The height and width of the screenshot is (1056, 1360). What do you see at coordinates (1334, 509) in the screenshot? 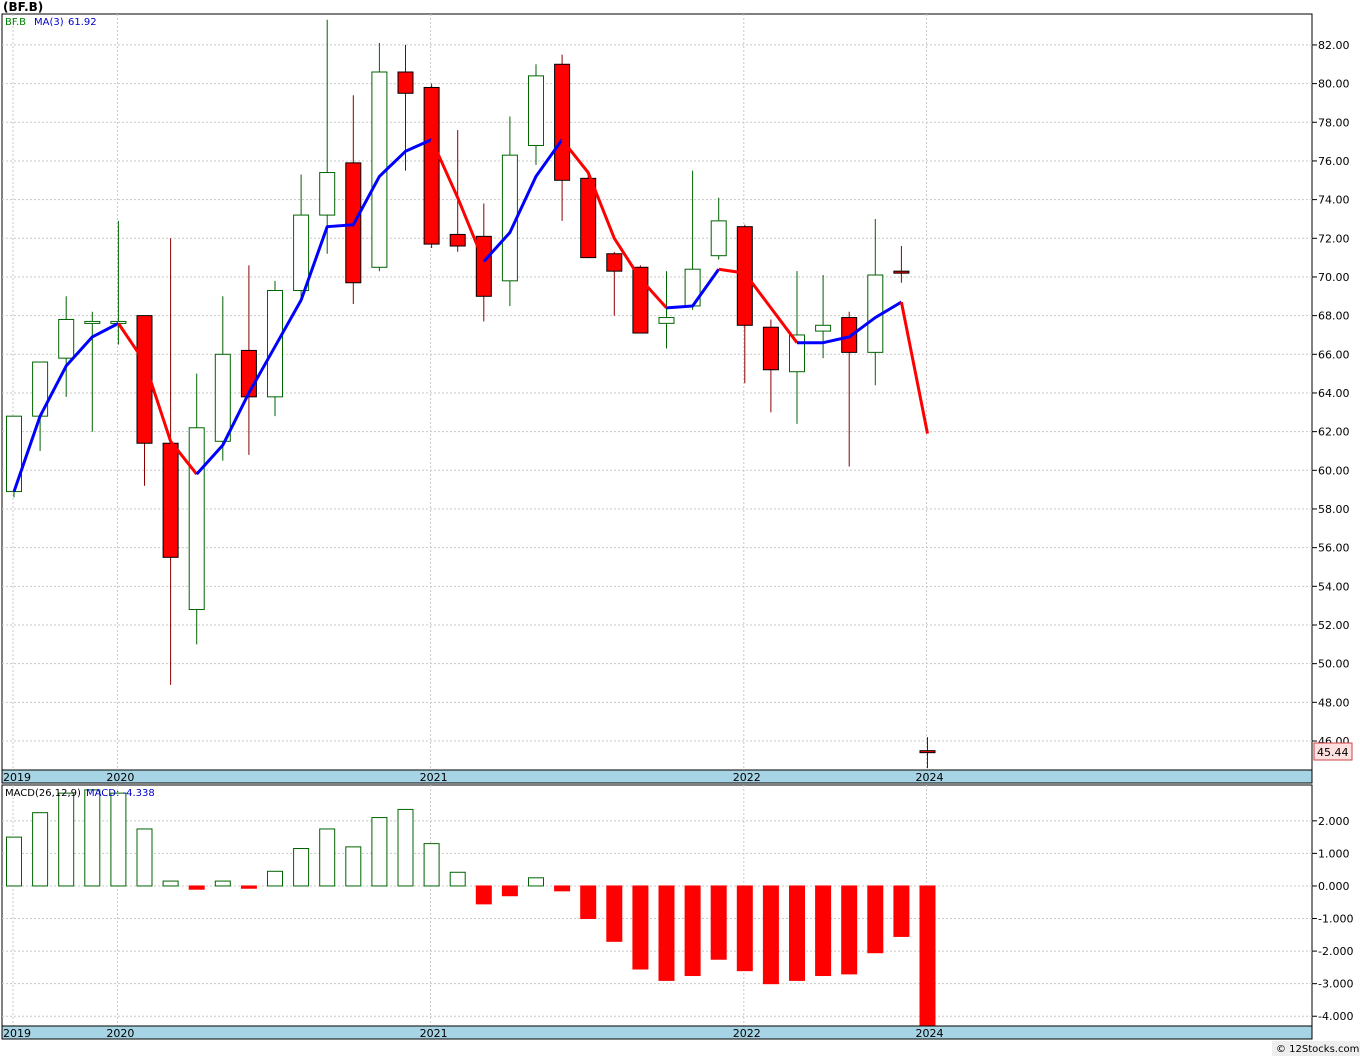
I see `price-y-tick-label: 58.00` at bounding box center [1334, 509].